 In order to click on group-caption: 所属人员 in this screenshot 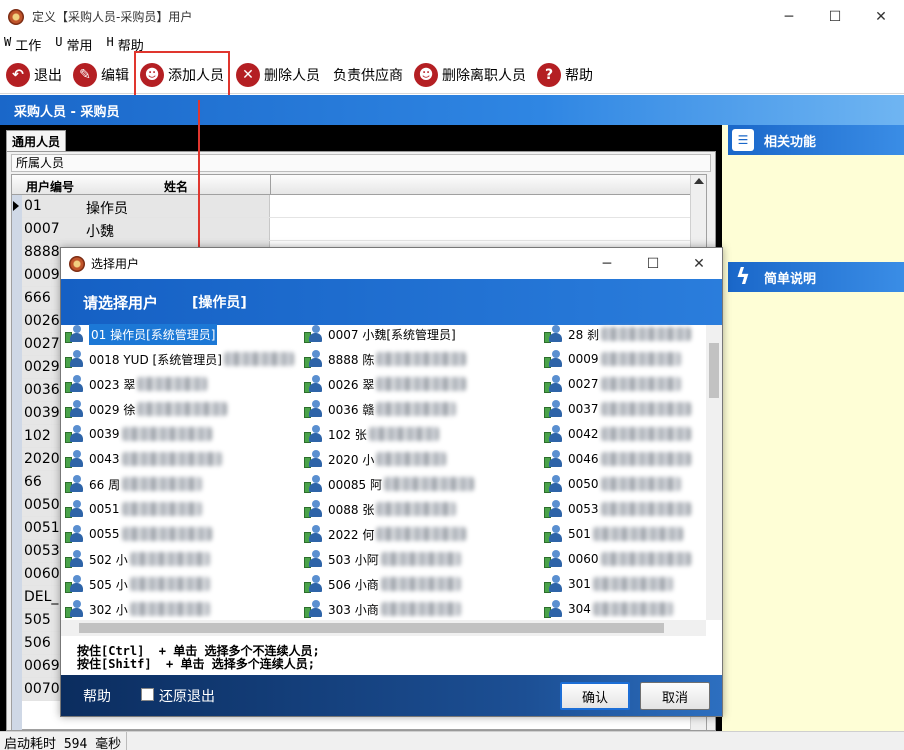, I will do `click(361, 163)`.